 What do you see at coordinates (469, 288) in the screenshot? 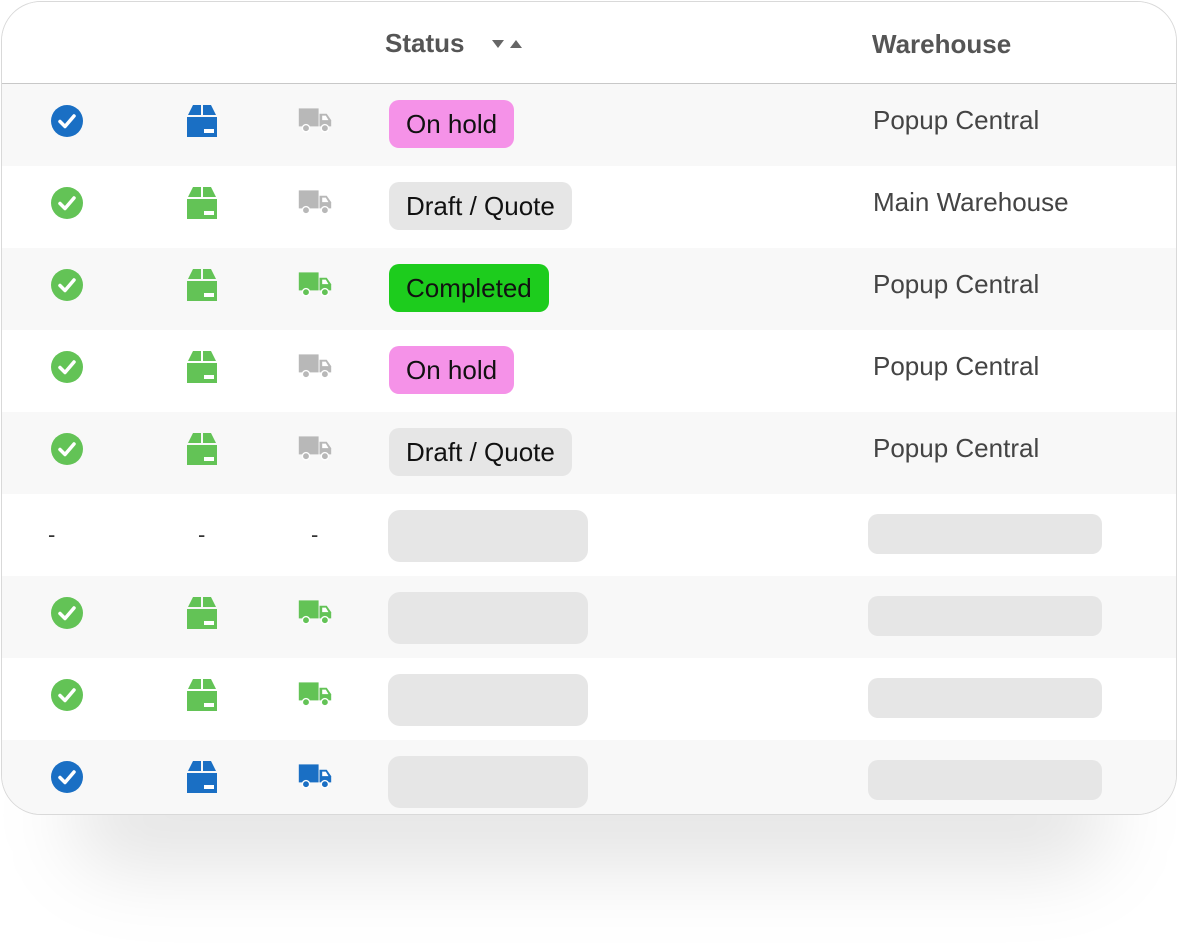
I see `status-badge: Completed` at bounding box center [469, 288].